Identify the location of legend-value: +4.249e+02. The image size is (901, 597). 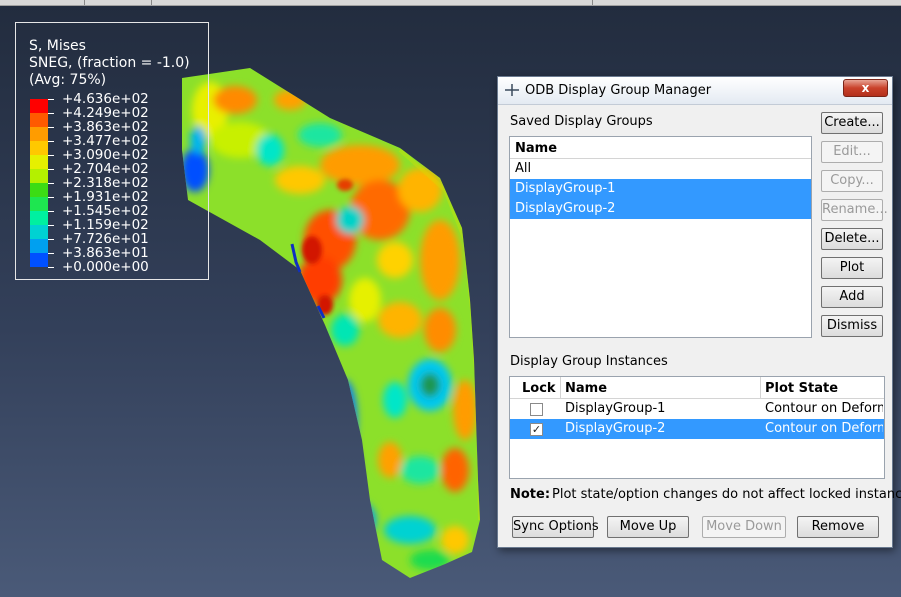
(105, 113).